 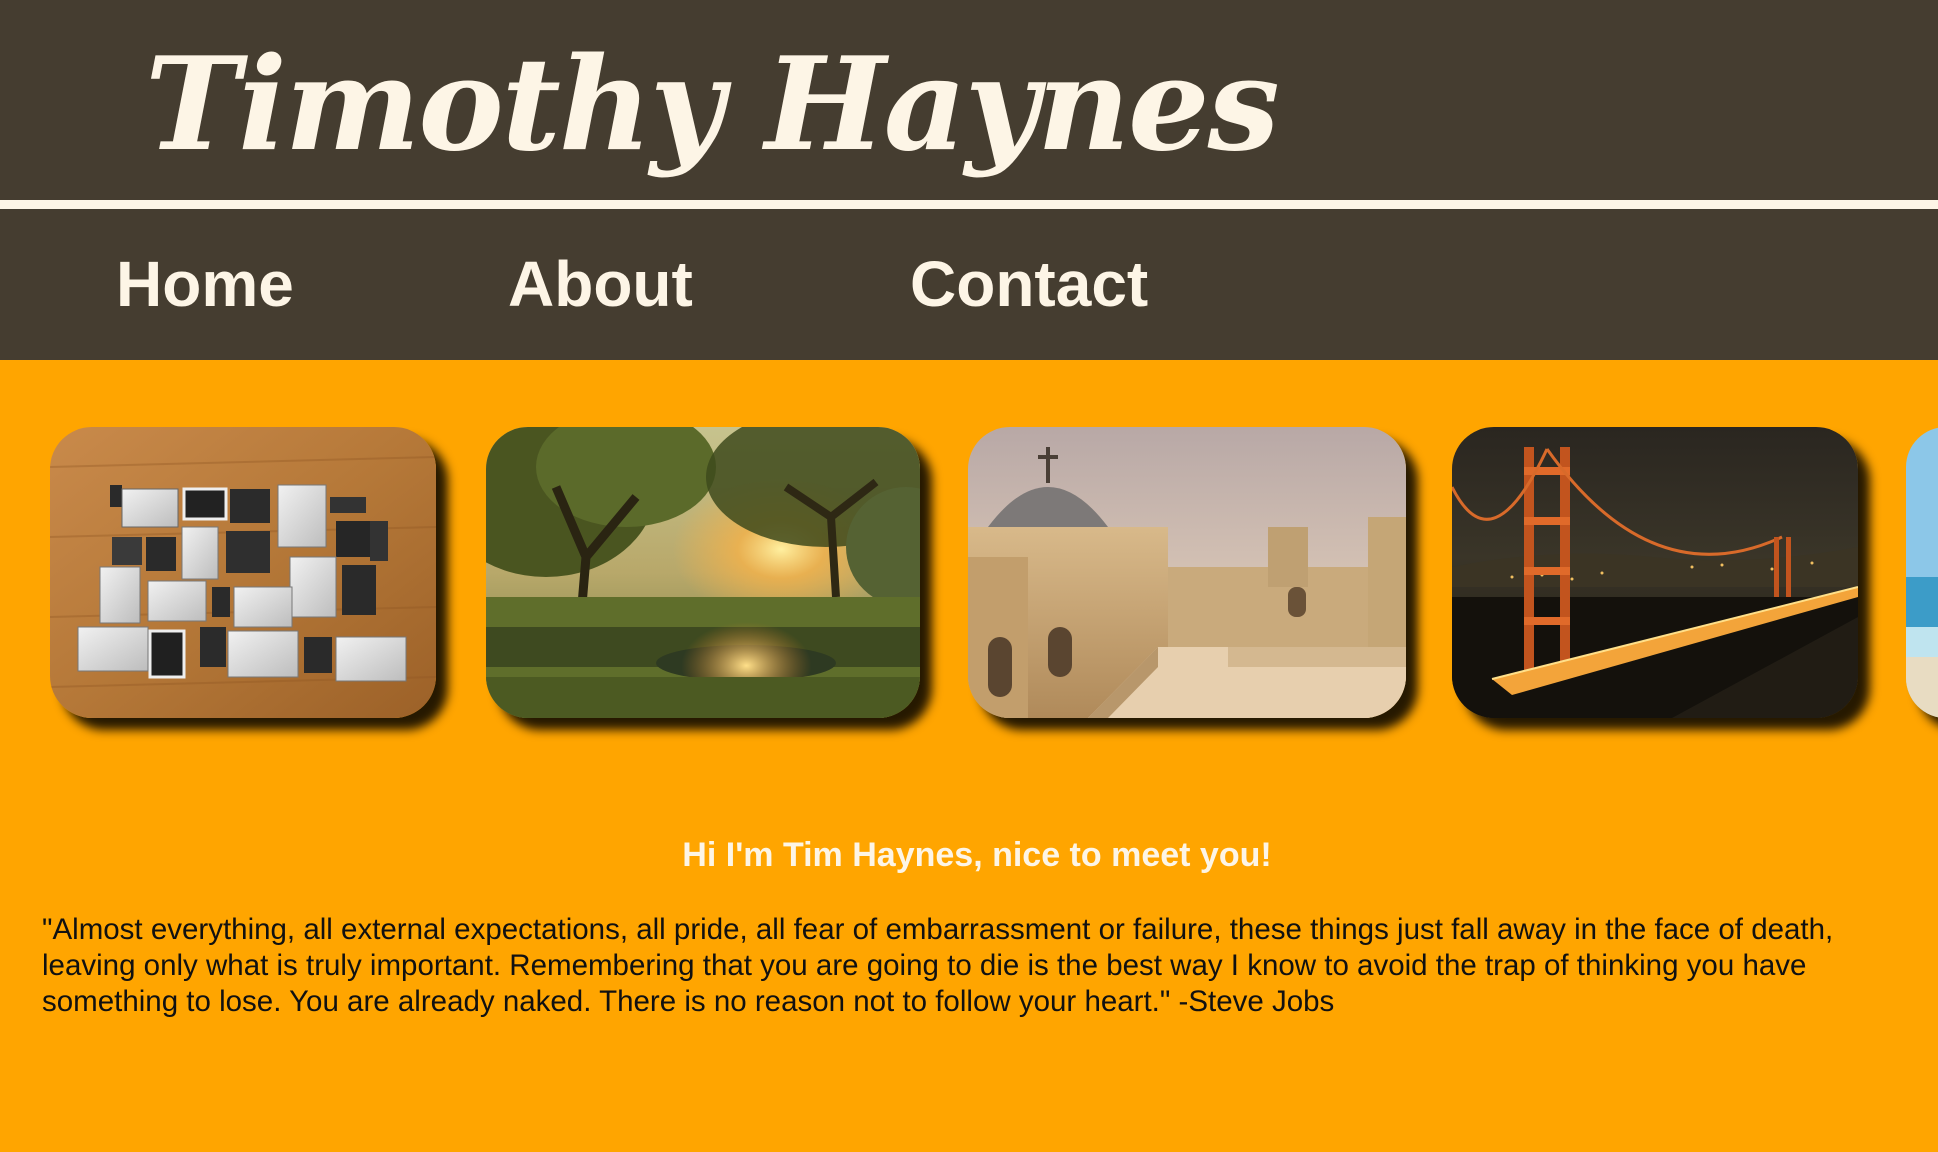 What do you see at coordinates (600, 284) in the screenshot?
I see `nav-about-link: About` at bounding box center [600, 284].